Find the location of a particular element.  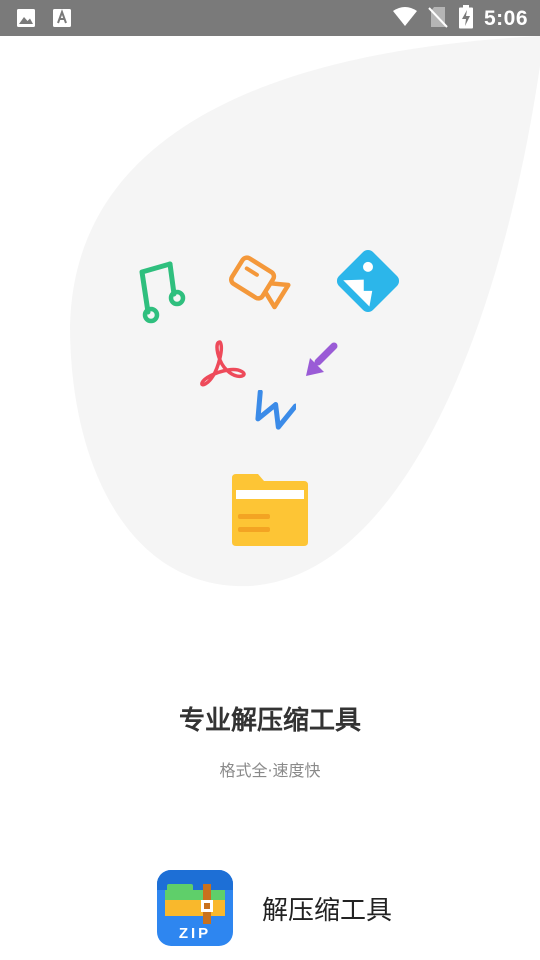

video-icon is located at coordinates (260, 282).